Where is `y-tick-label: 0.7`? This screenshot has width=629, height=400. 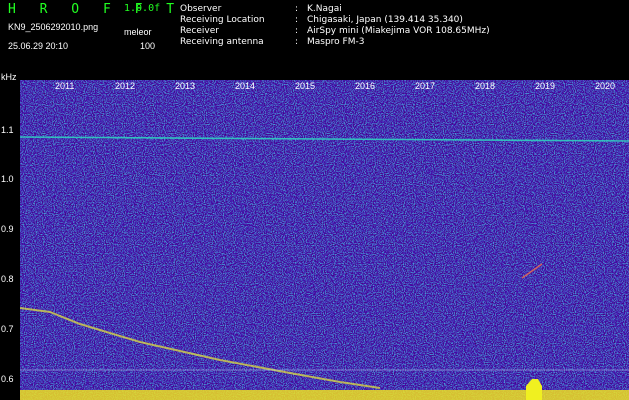 y-tick-label: 0.7 is located at coordinates (7, 329).